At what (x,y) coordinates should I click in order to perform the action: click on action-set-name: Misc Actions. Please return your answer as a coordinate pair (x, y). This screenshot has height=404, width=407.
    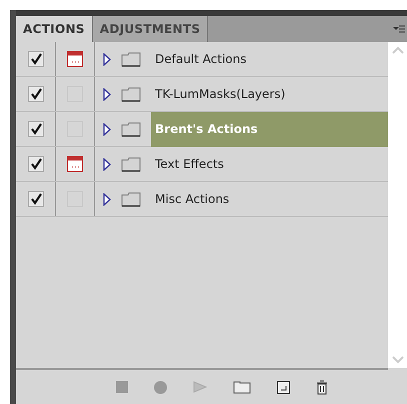
    Looking at the image, I should click on (269, 199).